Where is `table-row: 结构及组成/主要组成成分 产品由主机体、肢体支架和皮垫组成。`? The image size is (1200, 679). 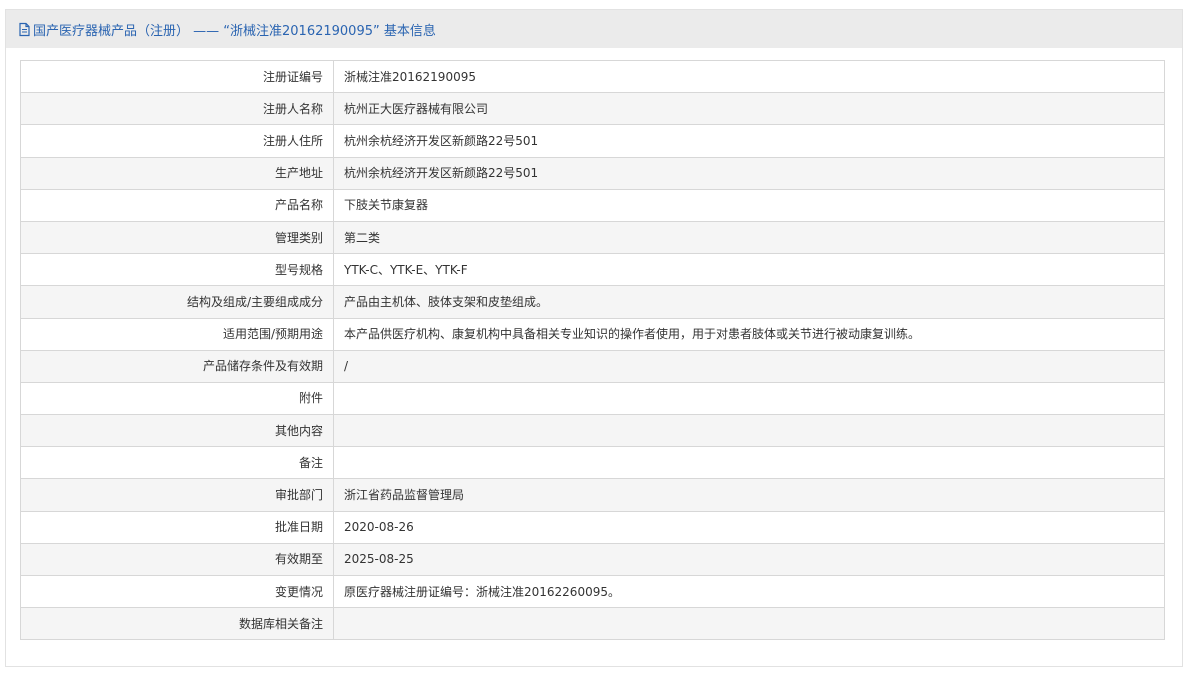
table-row: 结构及组成/主要组成成分 产品由主机体、肢体支架和皮垫组成。 is located at coordinates (592, 302).